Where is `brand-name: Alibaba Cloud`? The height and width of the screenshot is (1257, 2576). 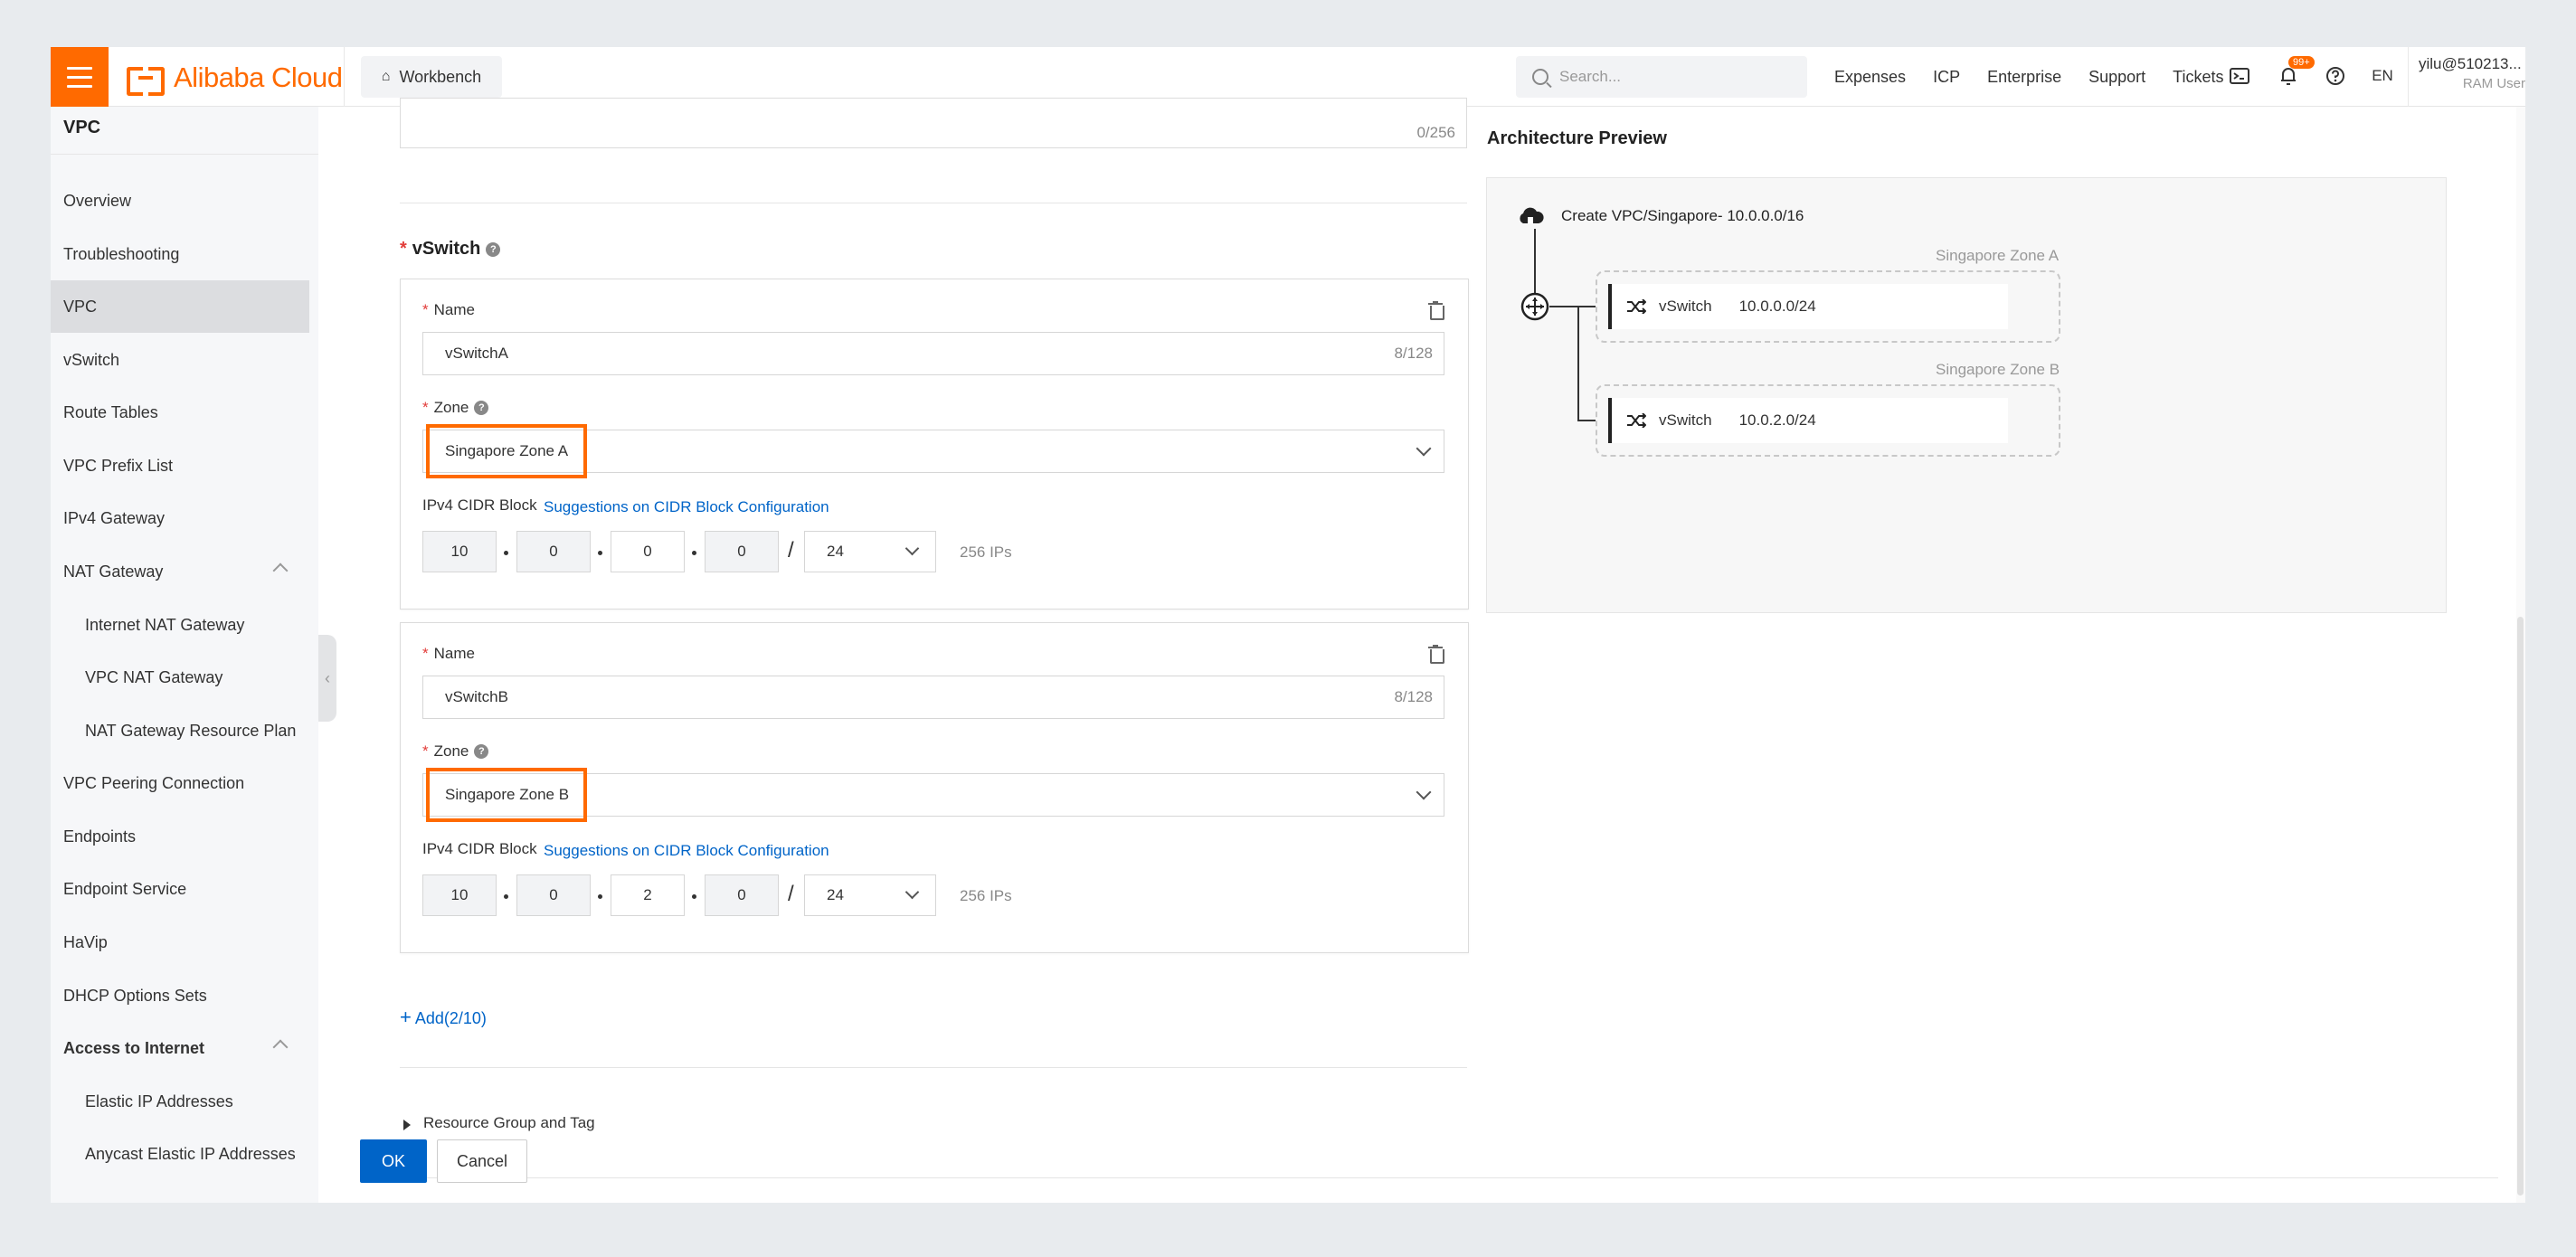 brand-name: Alibaba Cloud is located at coordinates (259, 77).